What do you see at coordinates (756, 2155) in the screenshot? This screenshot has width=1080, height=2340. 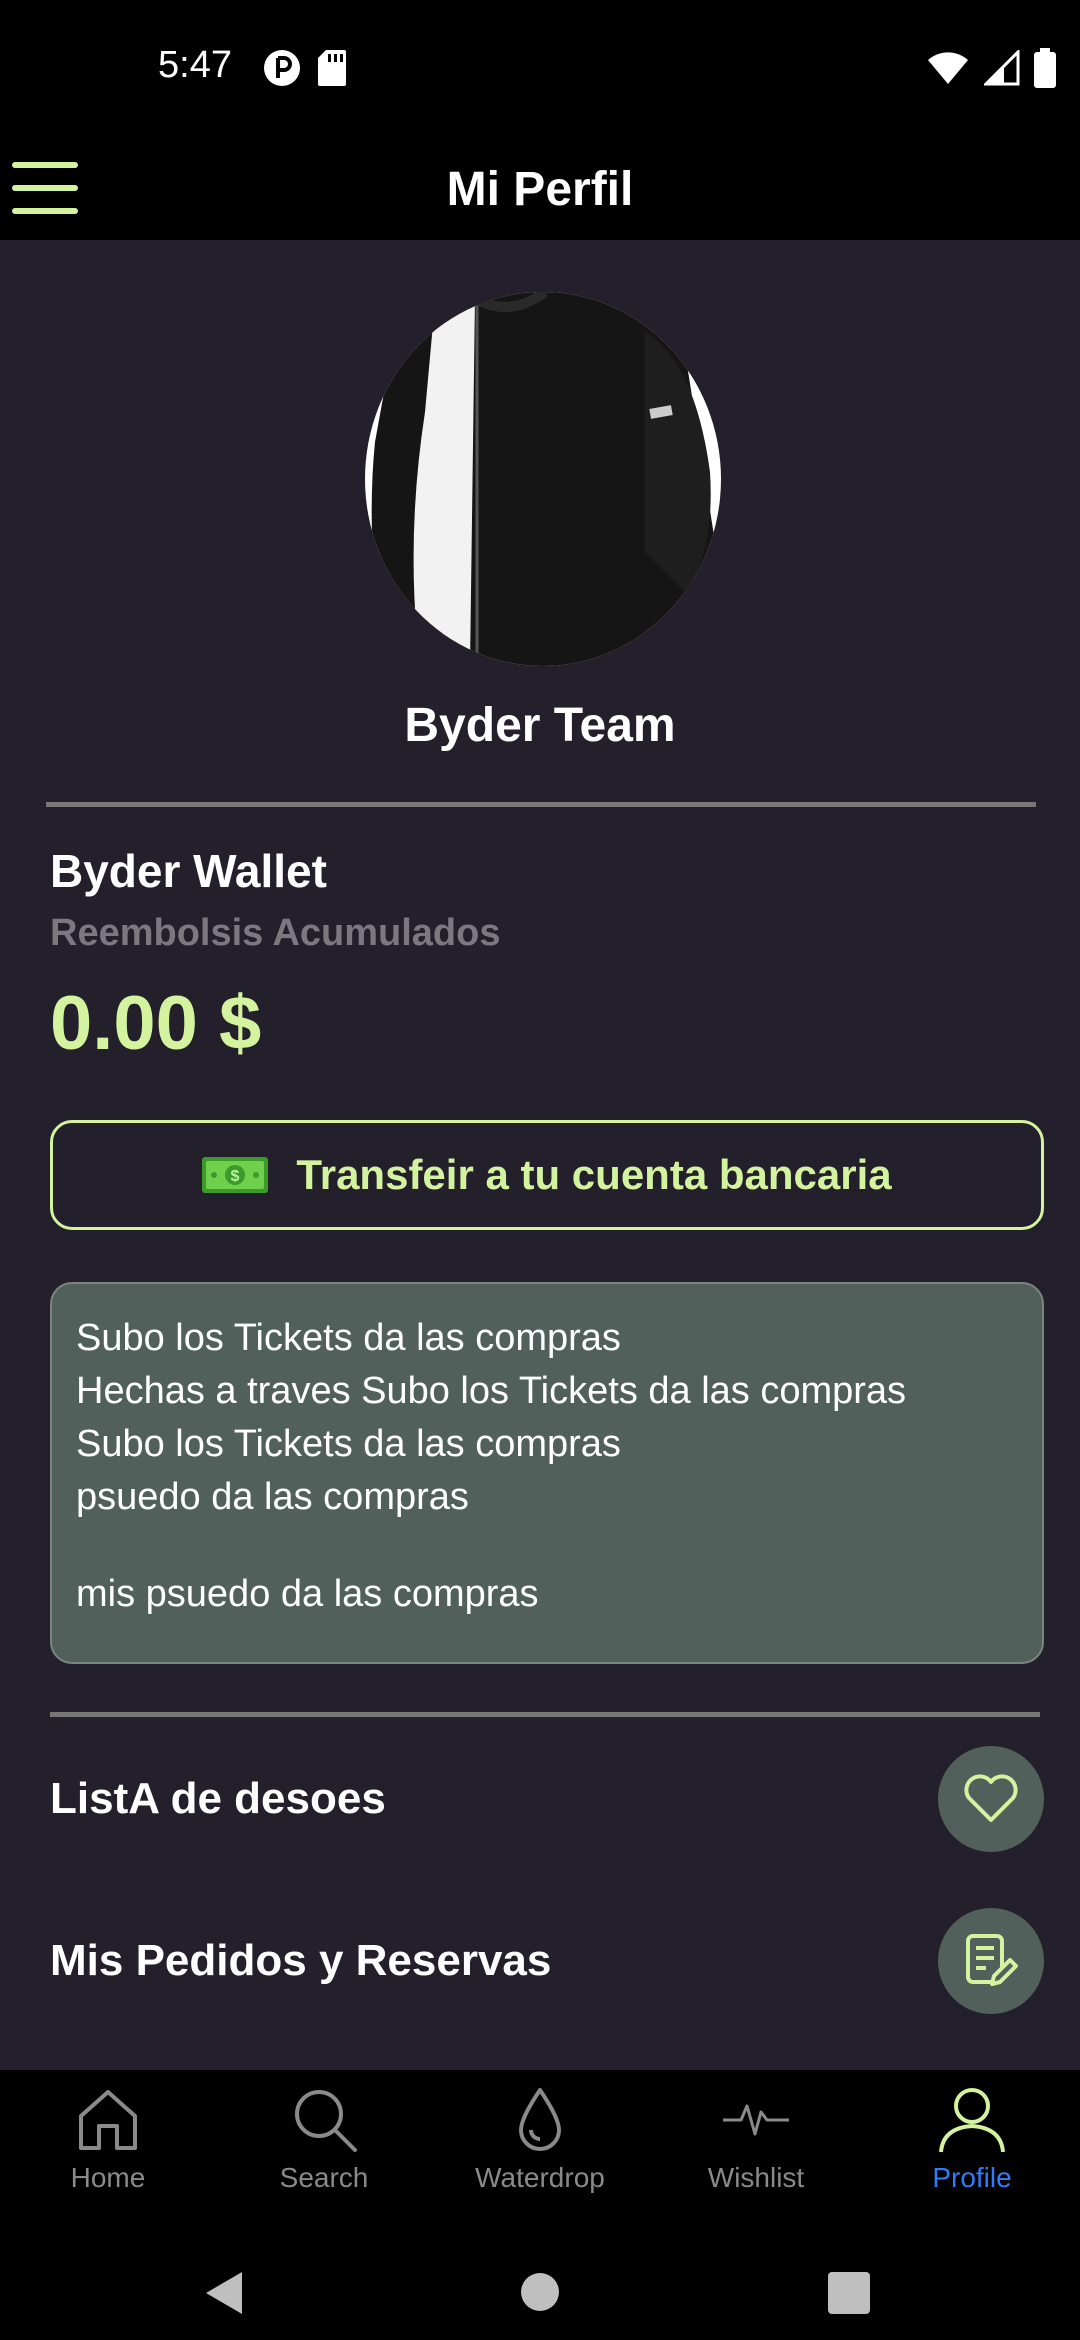 I see `nav-wishlist: Wishlist` at bounding box center [756, 2155].